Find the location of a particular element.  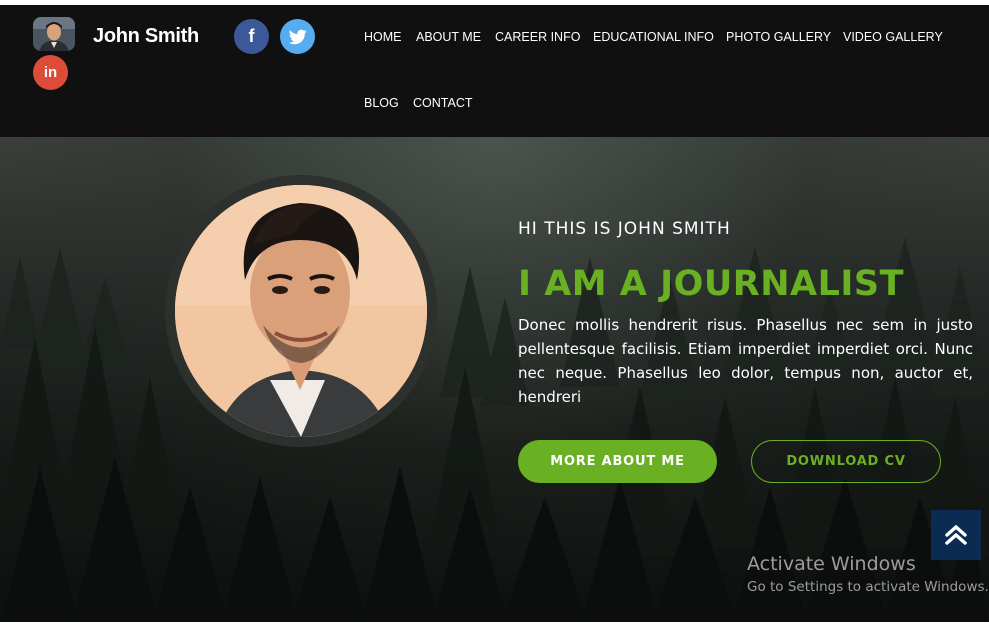

avatar-image is located at coordinates (54, 34).